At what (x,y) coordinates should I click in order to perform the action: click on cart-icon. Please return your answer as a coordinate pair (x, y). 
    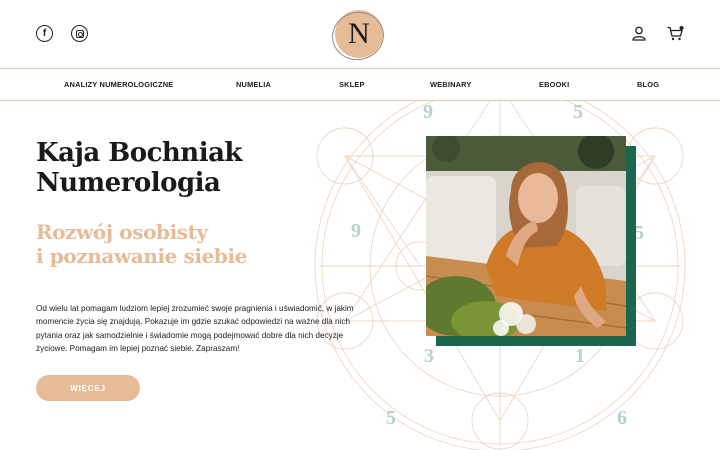
    Looking at the image, I should click on (675, 33).